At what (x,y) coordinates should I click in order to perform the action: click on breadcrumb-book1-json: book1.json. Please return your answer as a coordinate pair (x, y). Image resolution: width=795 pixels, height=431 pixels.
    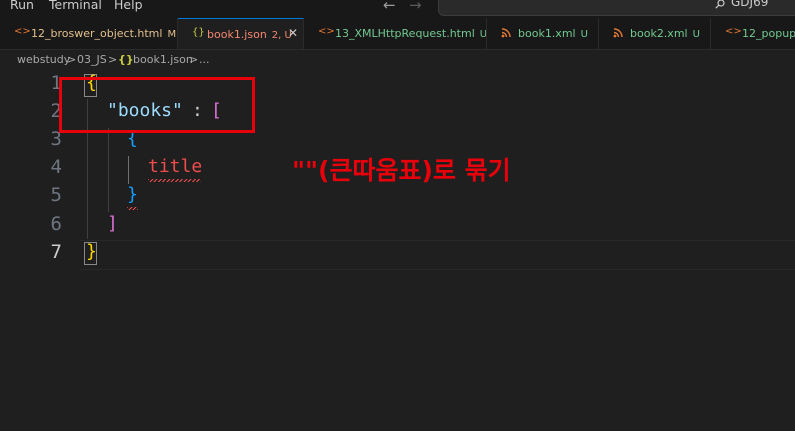
    Looking at the image, I should click on (163, 59).